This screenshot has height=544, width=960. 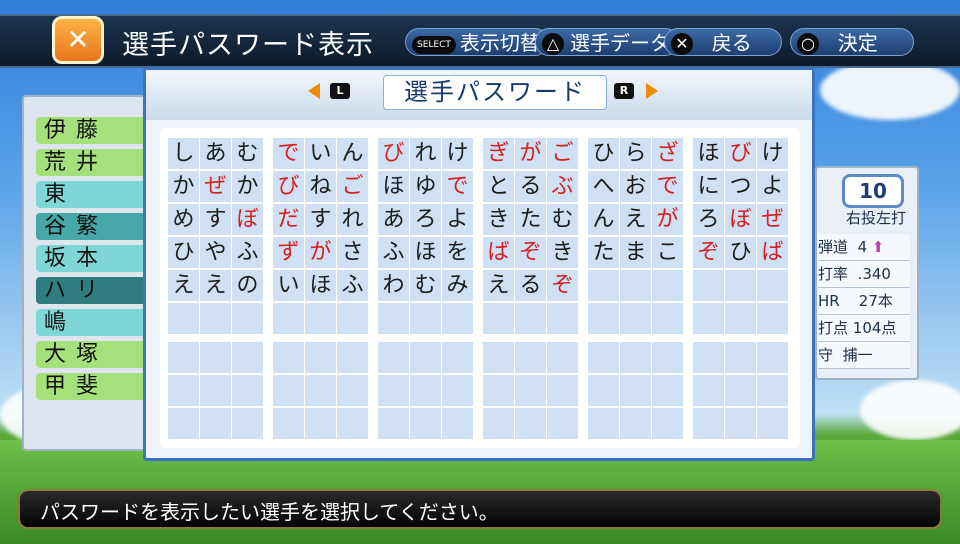 What do you see at coordinates (652, 91) in the screenshot?
I see `arrow-right-icon` at bounding box center [652, 91].